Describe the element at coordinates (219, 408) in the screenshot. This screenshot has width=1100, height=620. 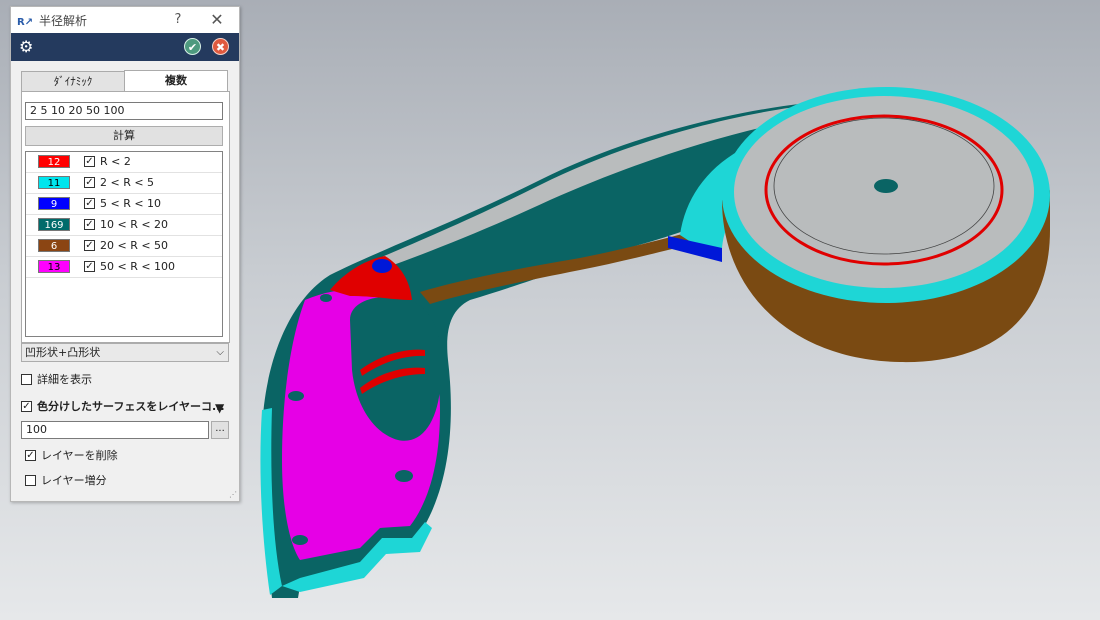
I see `expand-triangle-icon: ▼` at that location.